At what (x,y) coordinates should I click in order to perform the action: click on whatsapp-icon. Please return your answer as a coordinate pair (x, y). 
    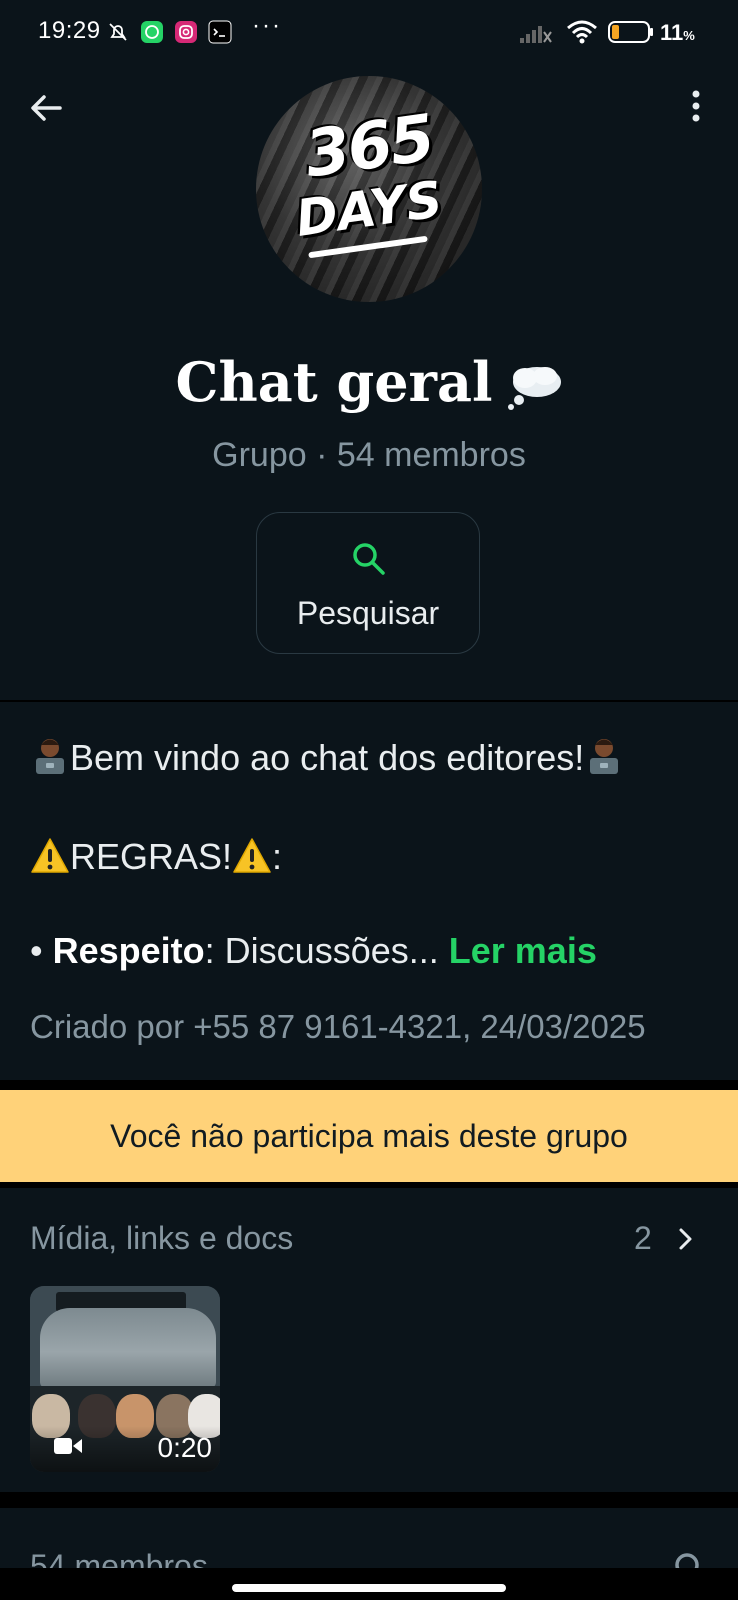
    Looking at the image, I should click on (152, 32).